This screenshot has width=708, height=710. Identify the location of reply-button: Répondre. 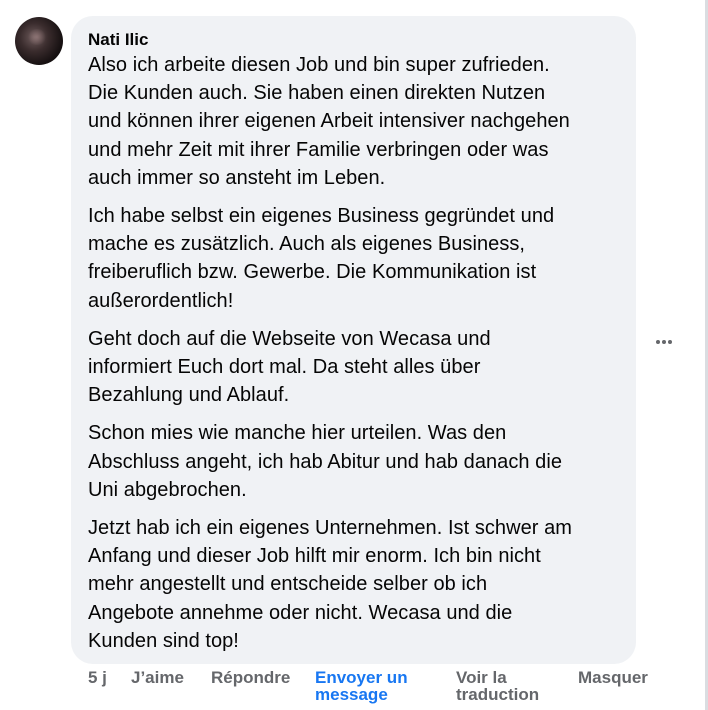
(250, 677).